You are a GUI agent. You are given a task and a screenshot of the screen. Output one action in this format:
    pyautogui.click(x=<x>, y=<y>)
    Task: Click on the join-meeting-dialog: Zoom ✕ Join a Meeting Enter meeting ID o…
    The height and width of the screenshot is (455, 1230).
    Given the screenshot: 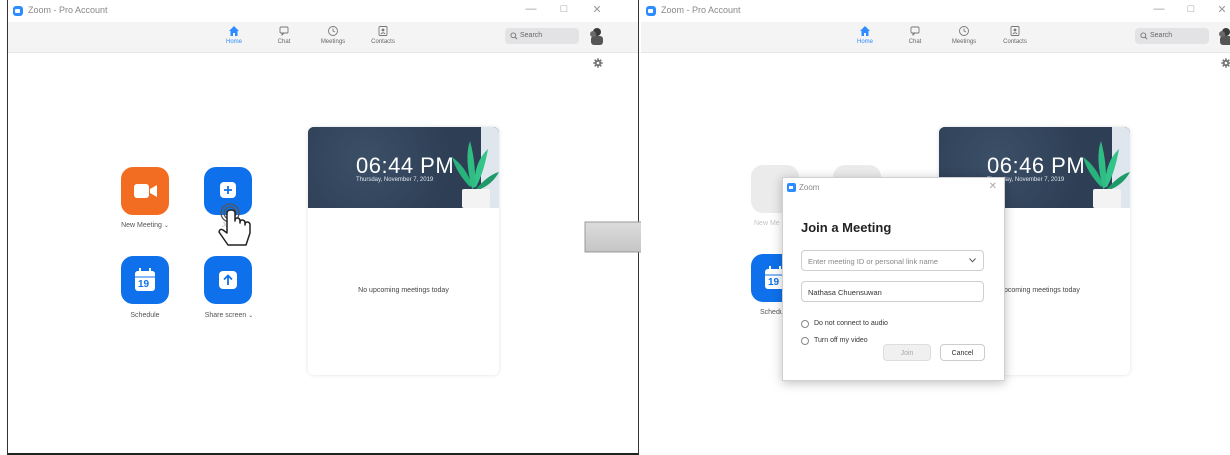 What is the action you would take?
    pyautogui.click(x=893, y=279)
    